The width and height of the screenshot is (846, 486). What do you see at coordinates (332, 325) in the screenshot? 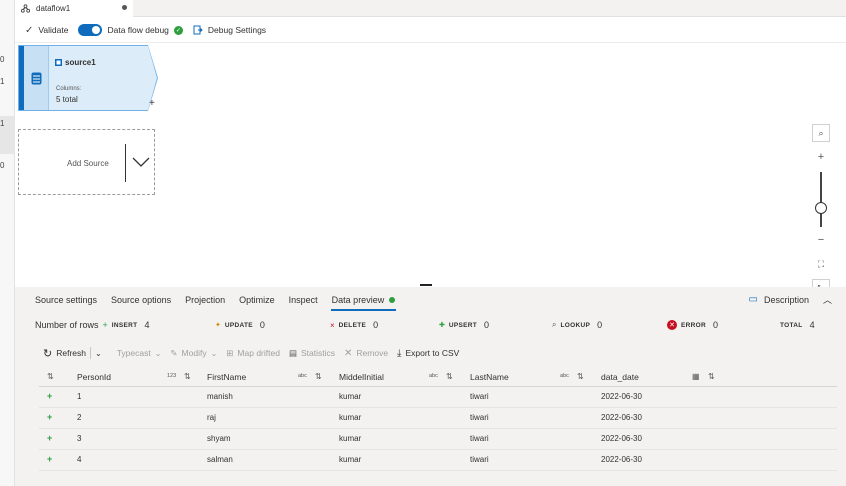
I see `delete-icon: ×` at bounding box center [332, 325].